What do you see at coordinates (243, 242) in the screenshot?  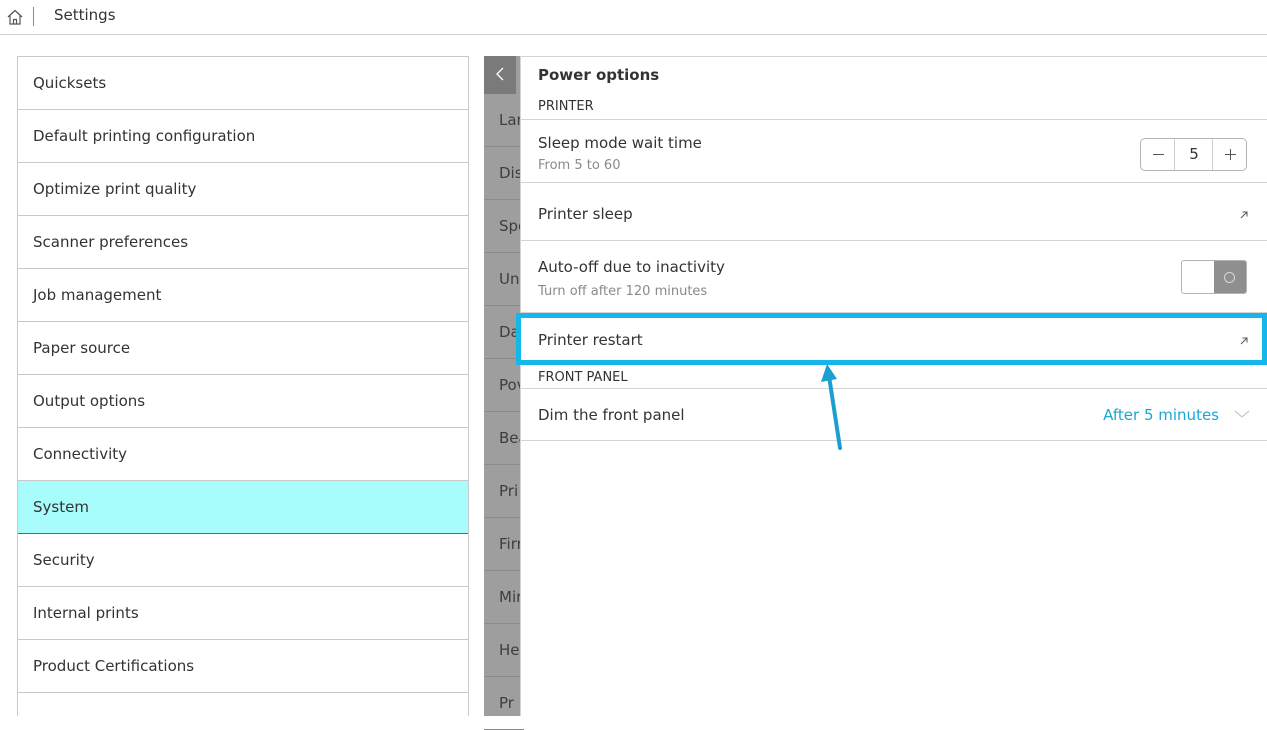 I see `menu-item-scanner-preferences: Scanner preferences` at bounding box center [243, 242].